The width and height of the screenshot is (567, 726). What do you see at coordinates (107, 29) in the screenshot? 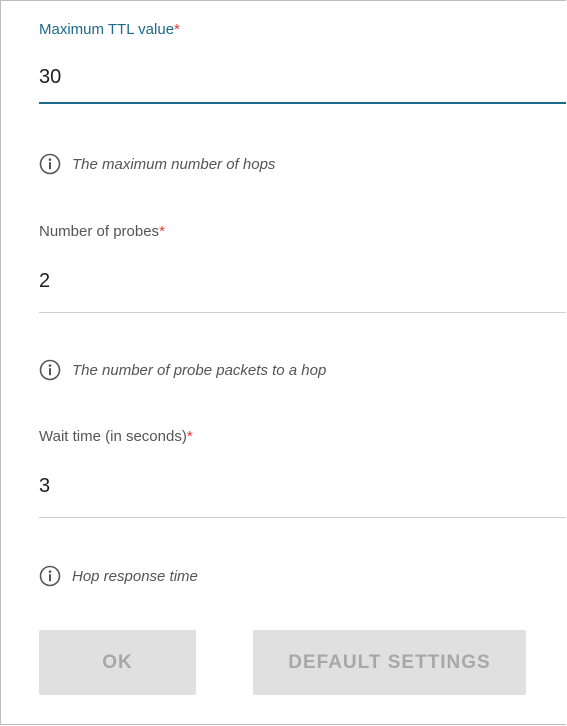
I see `max-ttl-label-text: Maximum TTL value` at bounding box center [107, 29].